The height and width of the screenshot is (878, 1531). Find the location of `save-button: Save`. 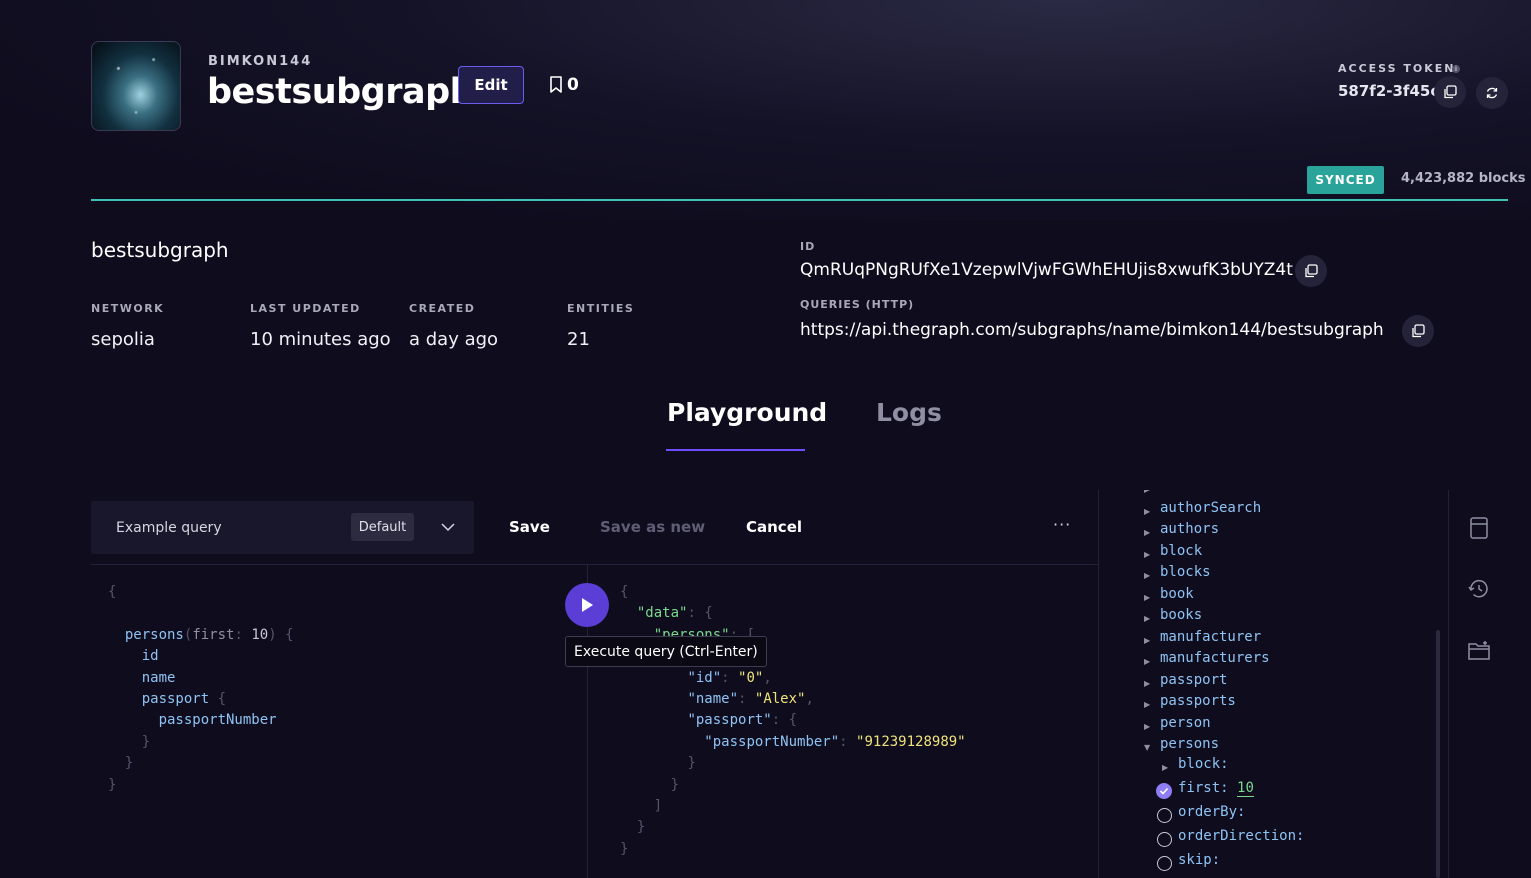

save-button: Save is located at coordinates (529, 527).